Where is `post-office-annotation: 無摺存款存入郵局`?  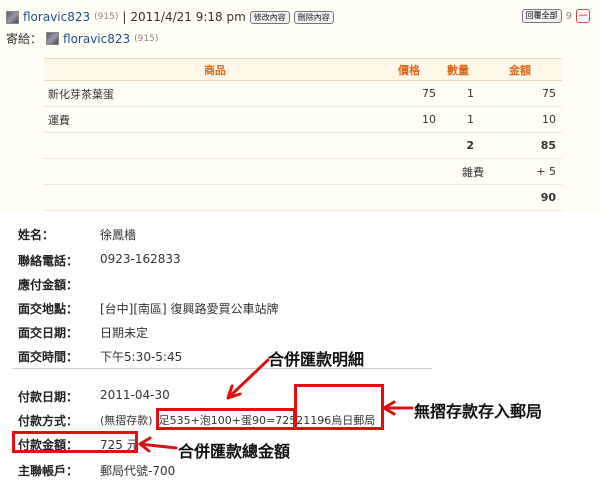
post-office-annotation: 無摺存款存入郵局 is located at coordinates (478, 411).